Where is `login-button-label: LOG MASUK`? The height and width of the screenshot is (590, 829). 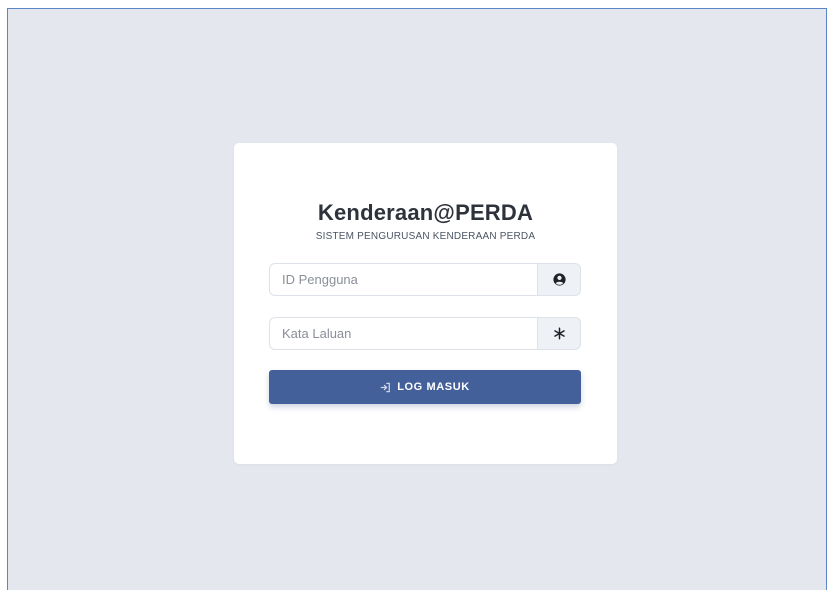 login-button-label: LOG MASUK is located at coordinates (433, 387).